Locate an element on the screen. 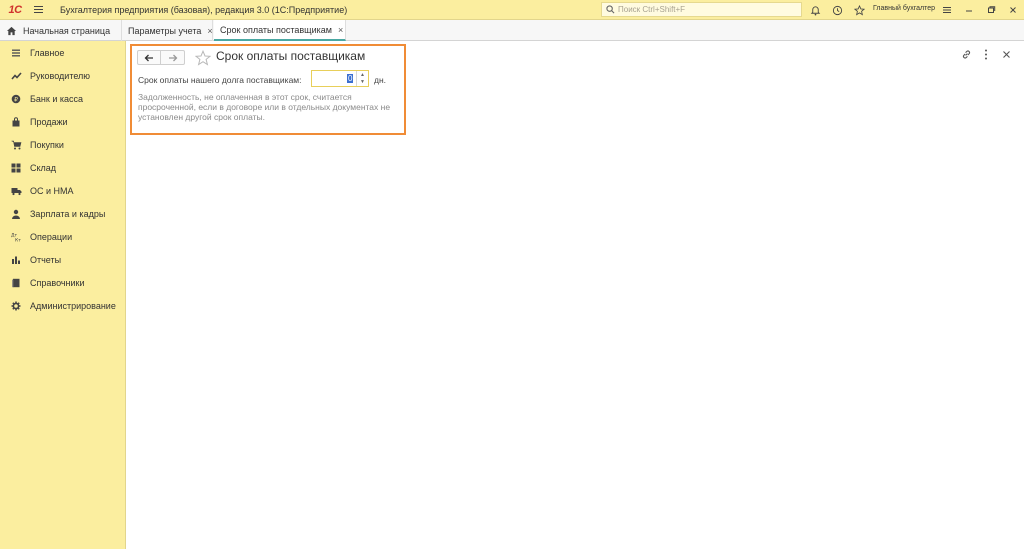 The image size is (1024, 549). more-actions-icon is located at coordinates (986, 54).